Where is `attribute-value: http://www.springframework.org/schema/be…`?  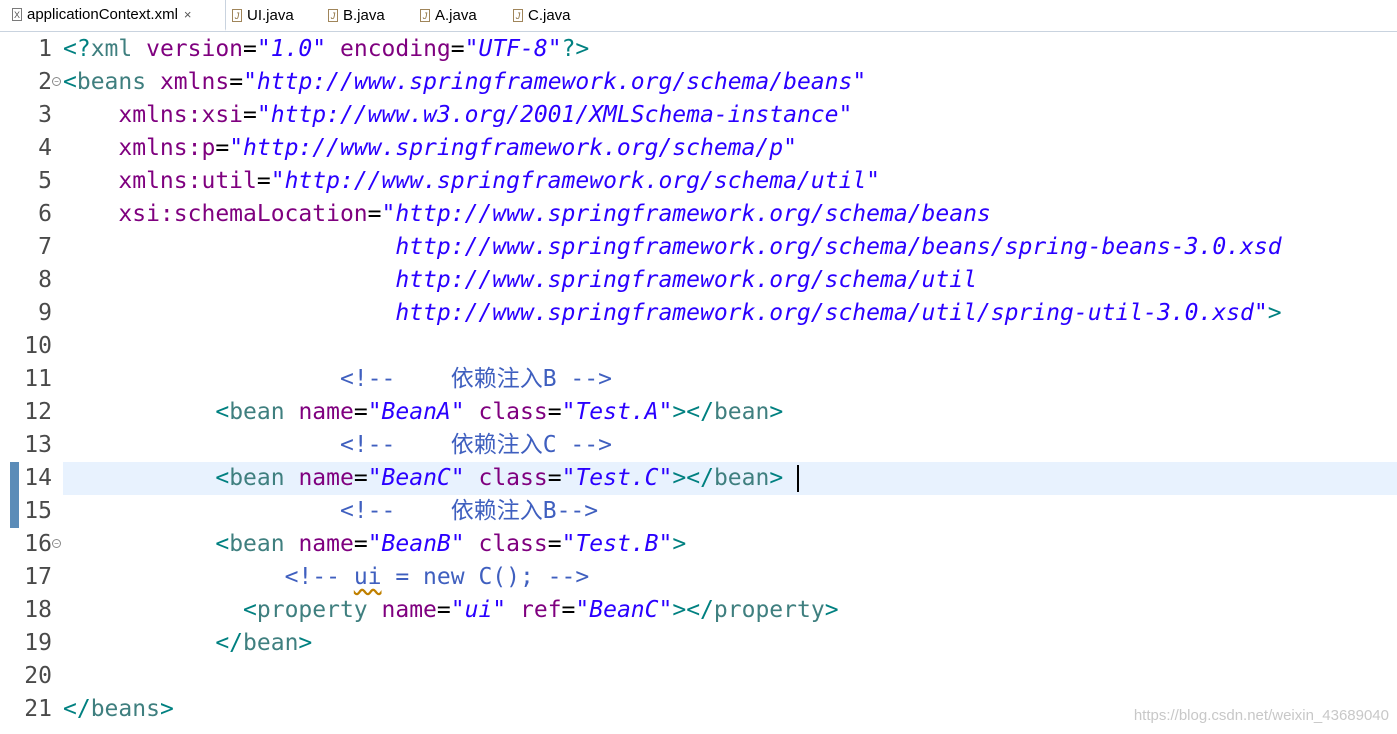
attribute-value: http://www.springframework.org/schema/be… is located at coordinates (838, 247).